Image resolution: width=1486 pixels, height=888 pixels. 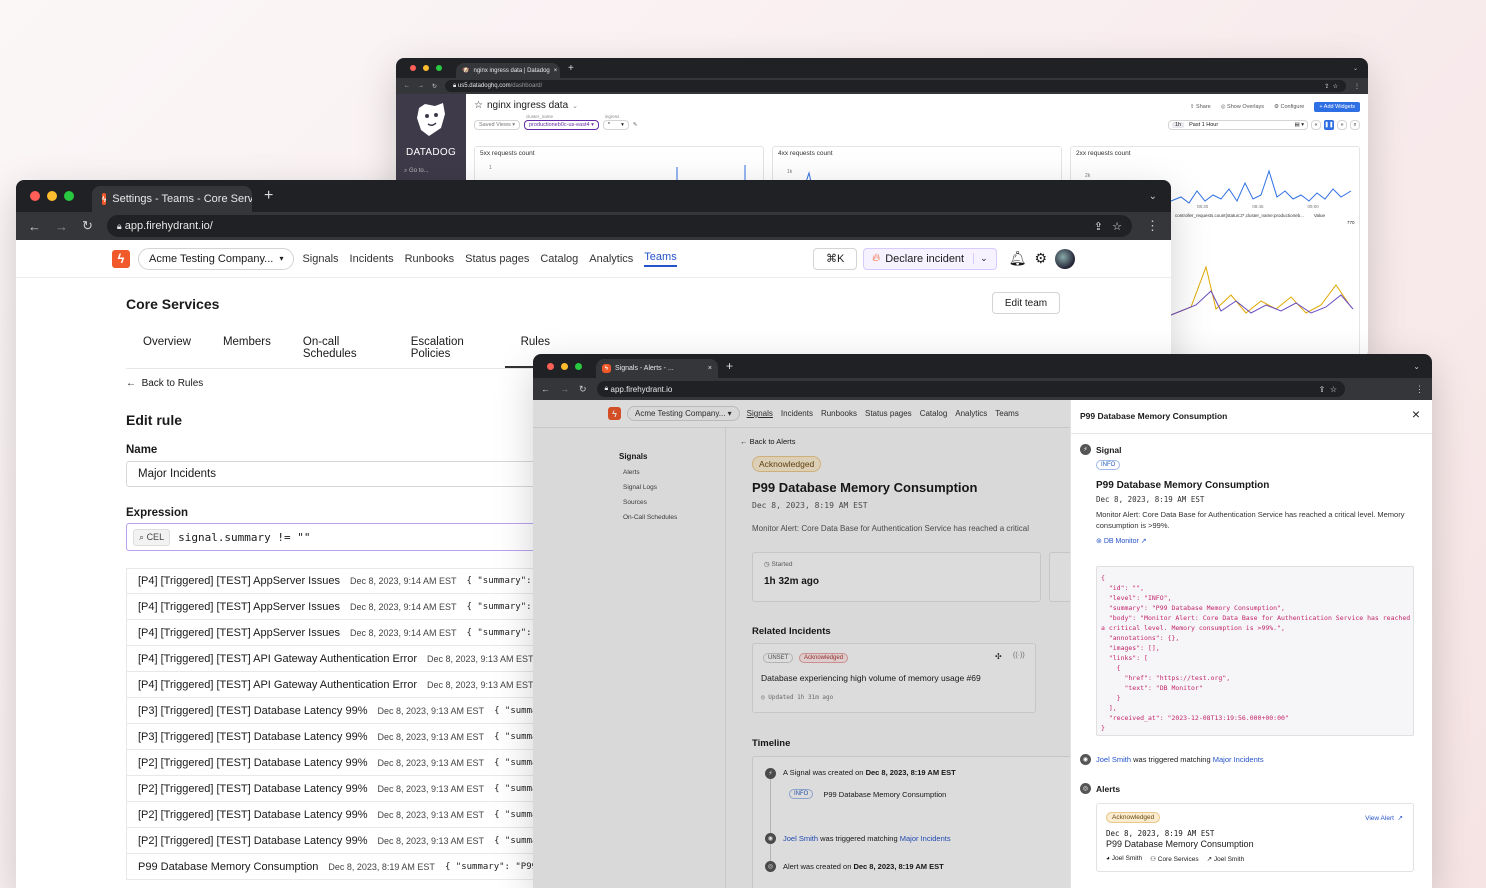 I want to click on saved-views-select: Saved Views ▾, so click(x=497, y=125).